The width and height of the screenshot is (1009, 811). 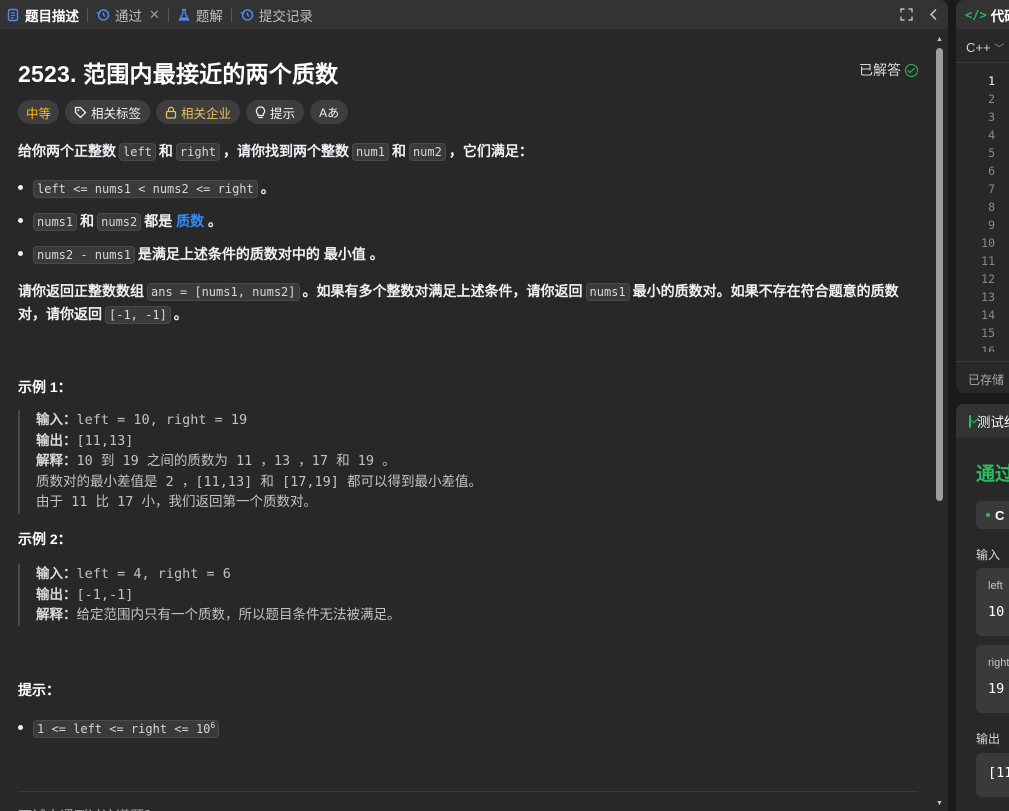 What do you see at coordinates (88, 808) in the screenshot?
I see `interview-question-link: 面试中遇到过这道题？` at bounding box center [88, 808].